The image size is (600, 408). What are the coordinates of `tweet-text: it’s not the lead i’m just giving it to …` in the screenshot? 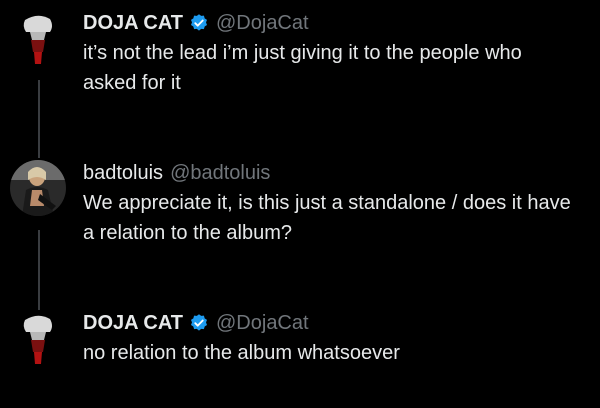 It's located at (302, 68).